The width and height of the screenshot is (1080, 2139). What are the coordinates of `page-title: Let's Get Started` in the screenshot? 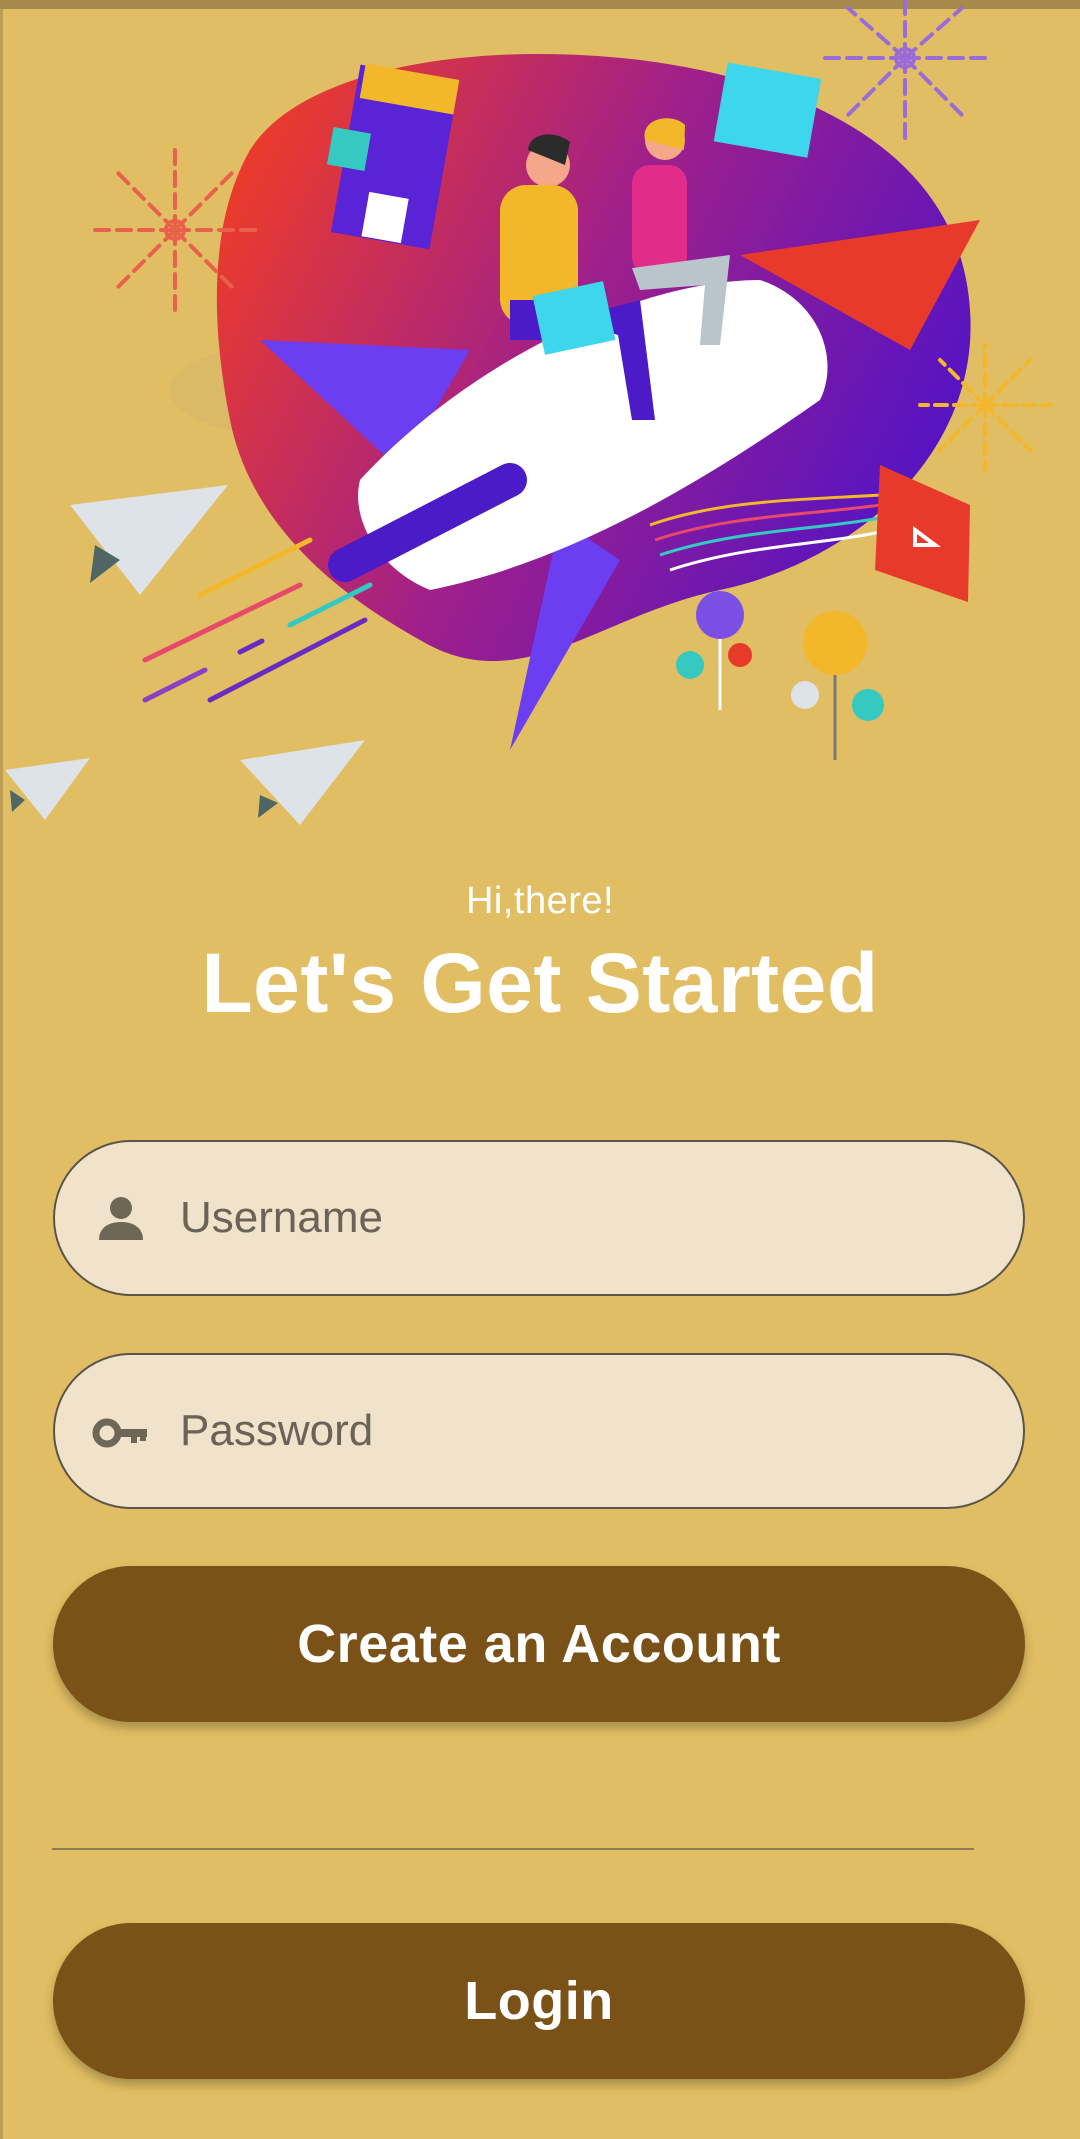 It's located at (540, 983).